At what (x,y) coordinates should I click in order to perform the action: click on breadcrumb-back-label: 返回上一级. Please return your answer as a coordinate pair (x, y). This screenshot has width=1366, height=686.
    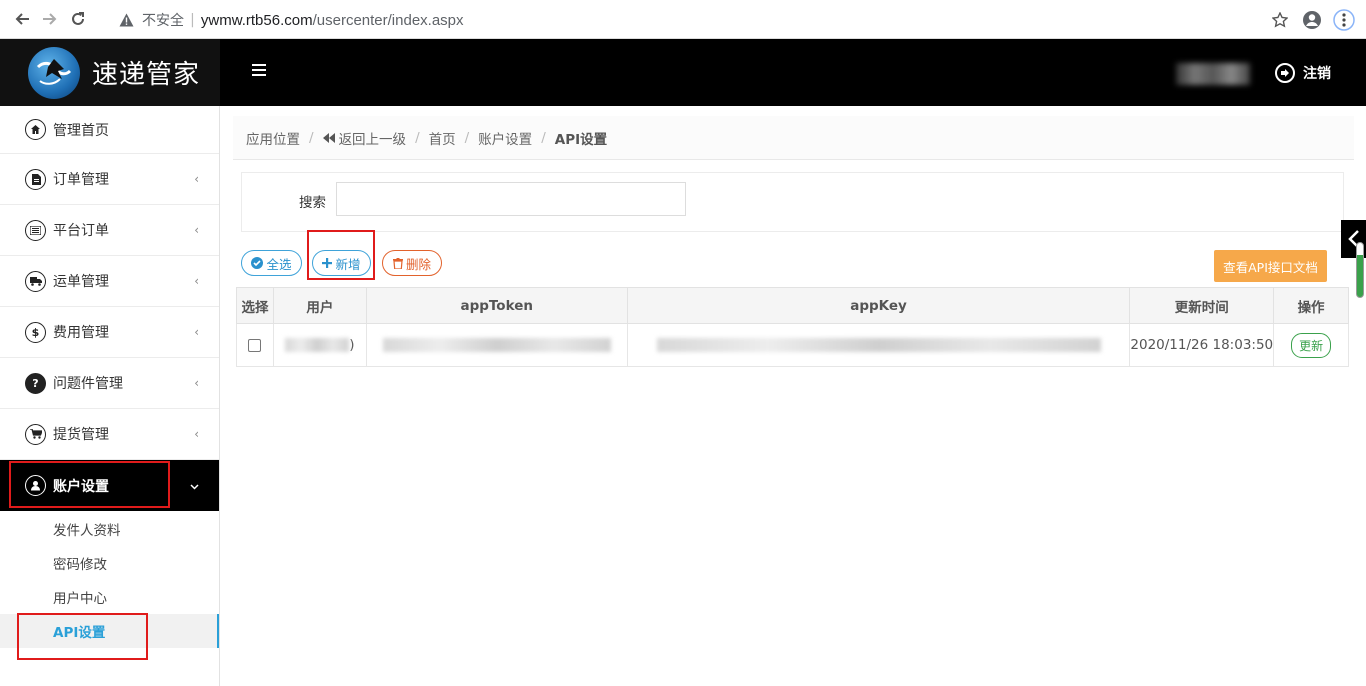
    Looking at the image, I should click on (372, 139).